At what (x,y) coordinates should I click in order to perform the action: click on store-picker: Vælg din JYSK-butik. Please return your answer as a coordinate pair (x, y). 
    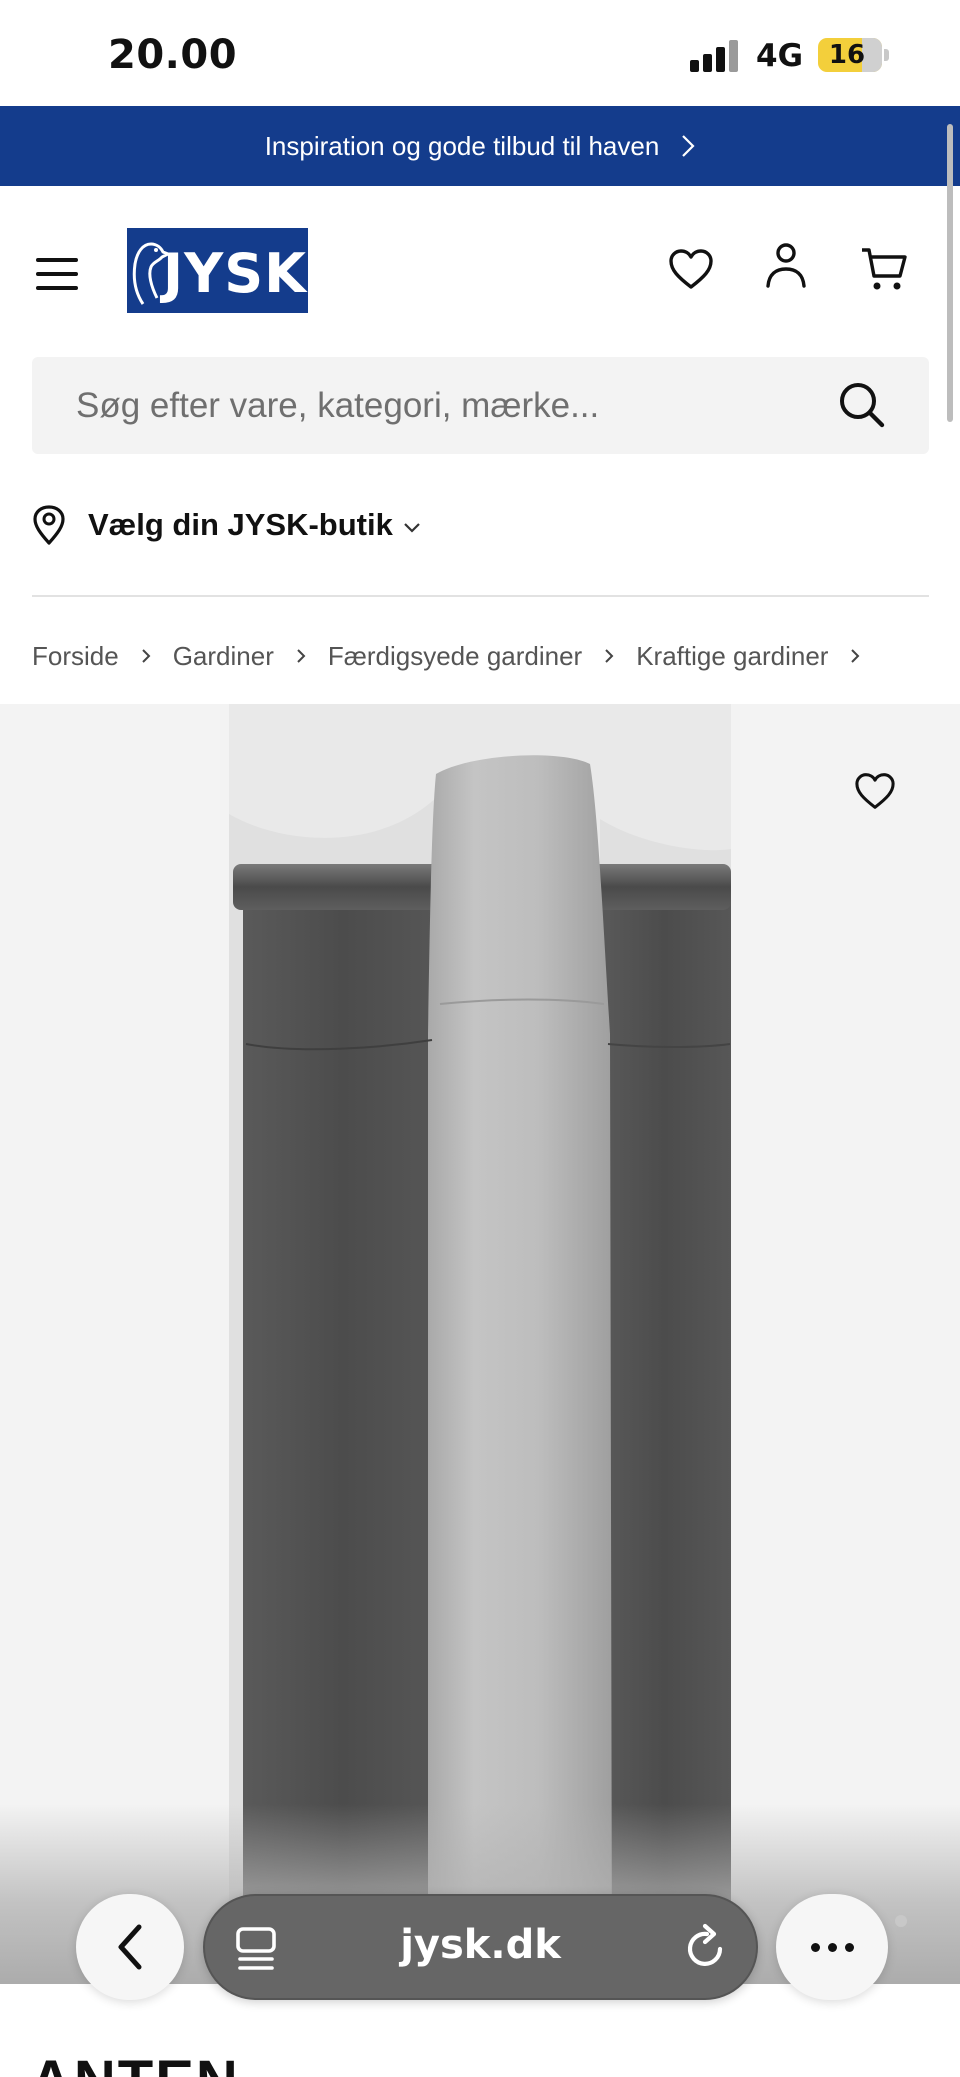
    Looking at the image, I should click on (226, 525).